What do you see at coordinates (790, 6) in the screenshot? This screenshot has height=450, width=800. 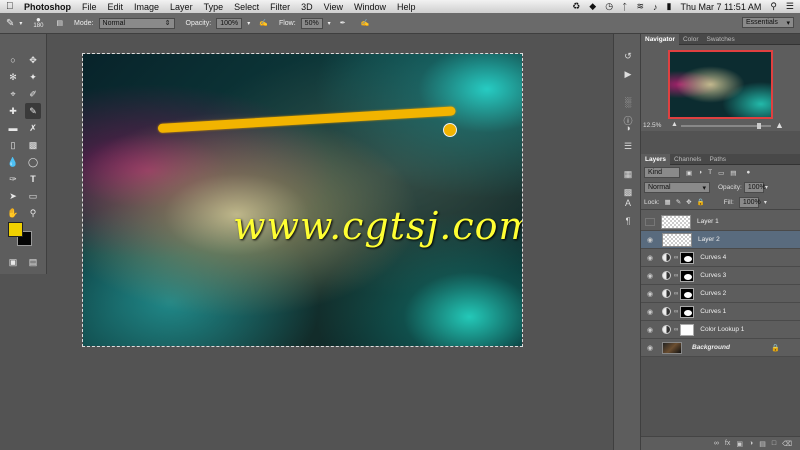 I see `notification-icon: ☰` at bounding box center [790, 6].